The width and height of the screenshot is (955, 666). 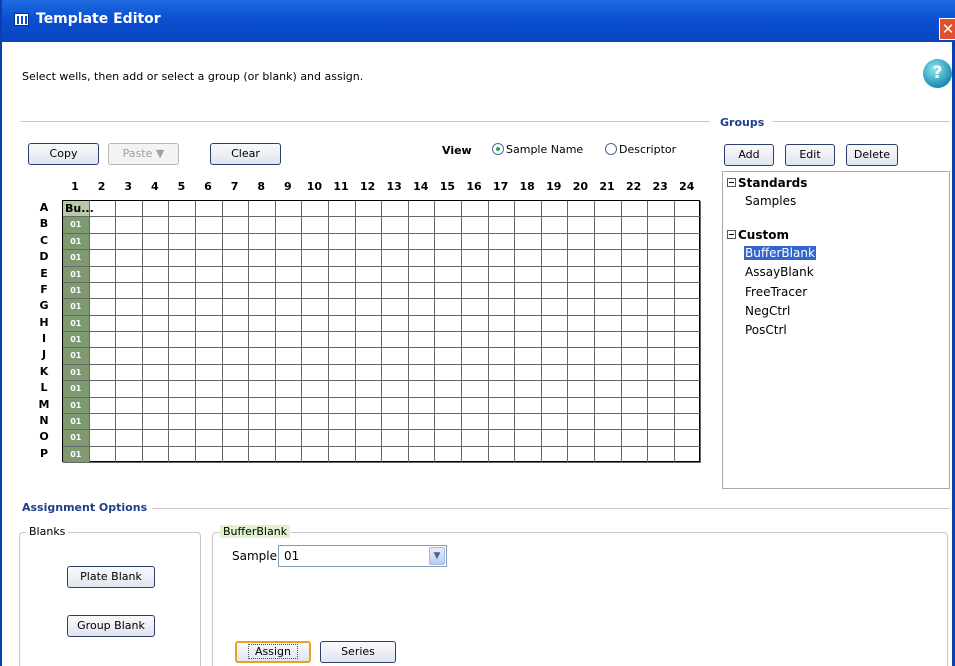 I want to click on plate-column-header: 13, so click(x=394, y=186).